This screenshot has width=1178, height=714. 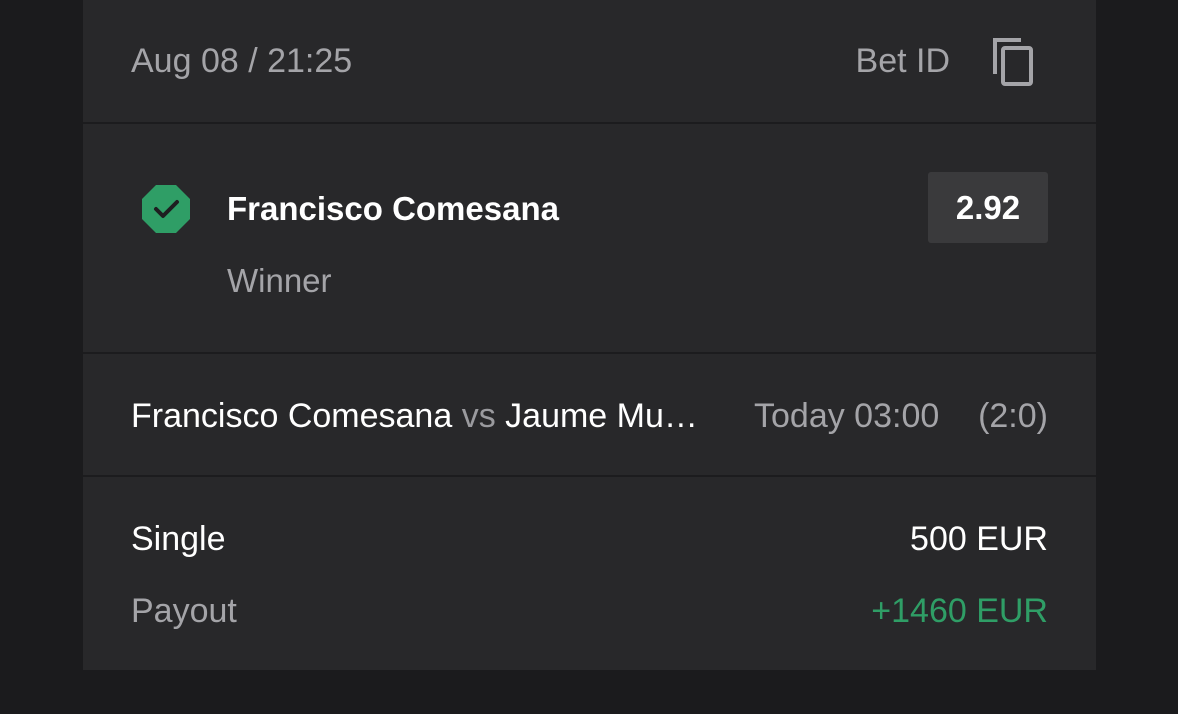 I want to click on bet-type: Single, so click(x=178, y=539).